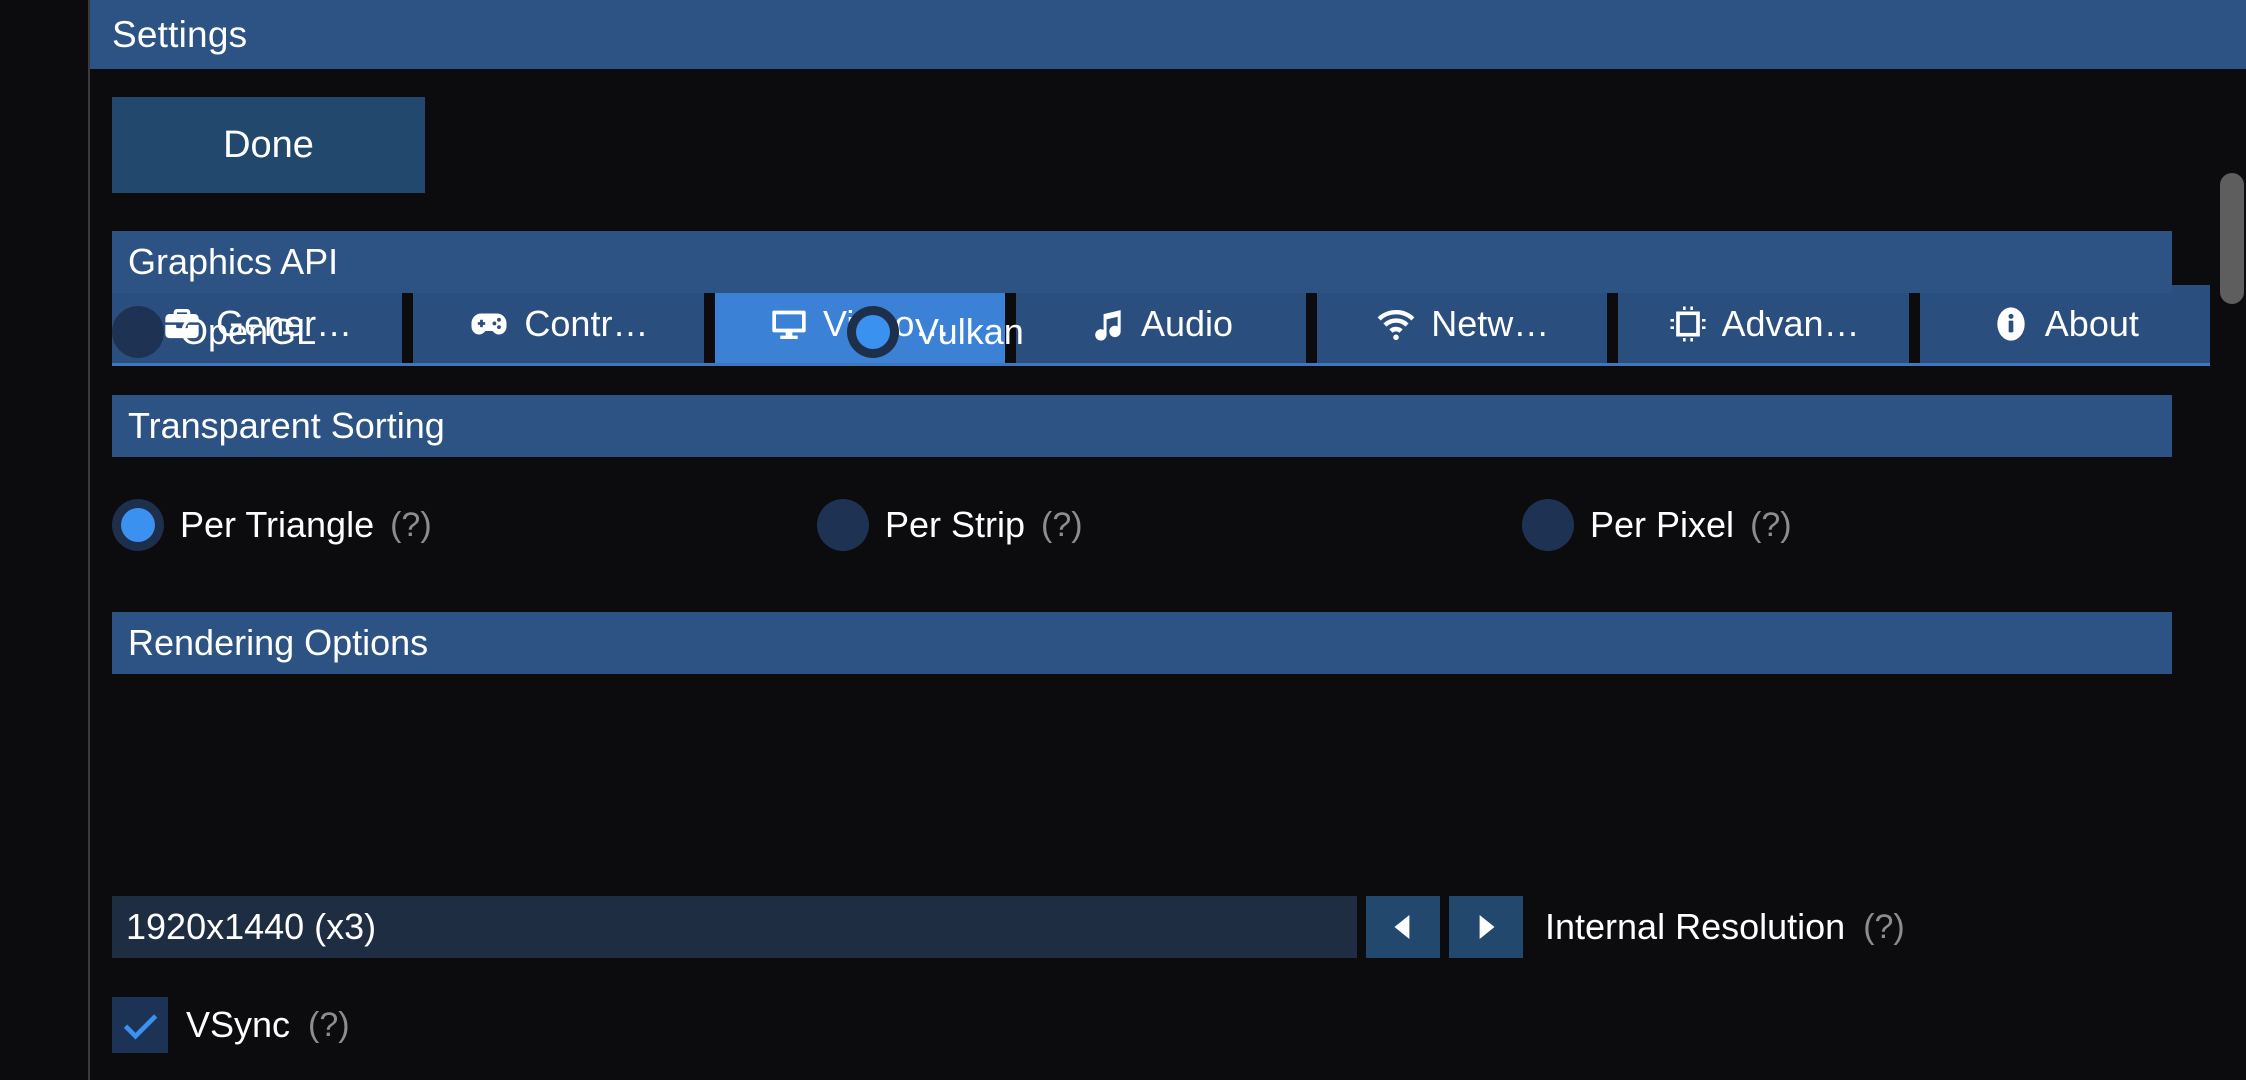 The image size is (2246, 1080). I want to click on radio-option-opengl: OpenGL, so click(214, 332).